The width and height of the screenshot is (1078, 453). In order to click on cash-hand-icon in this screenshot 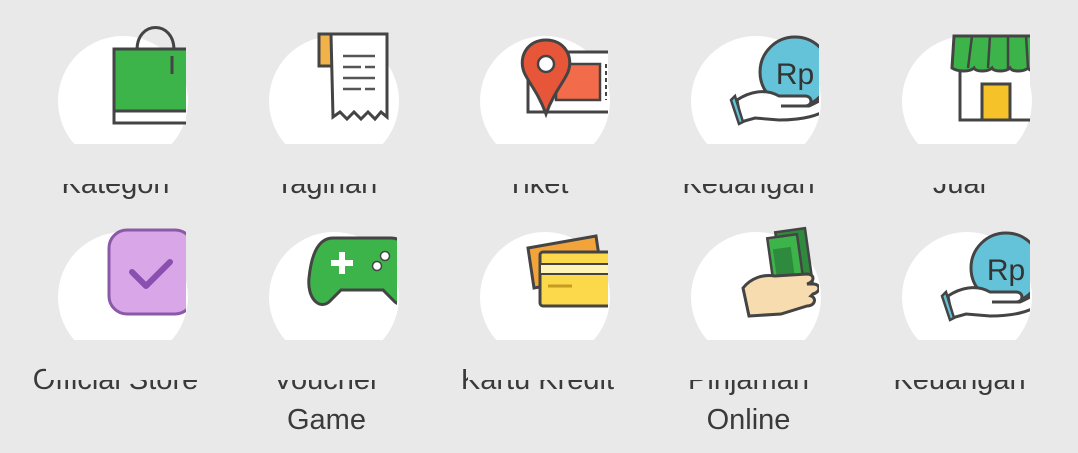, I will do `click(779, 272)`.